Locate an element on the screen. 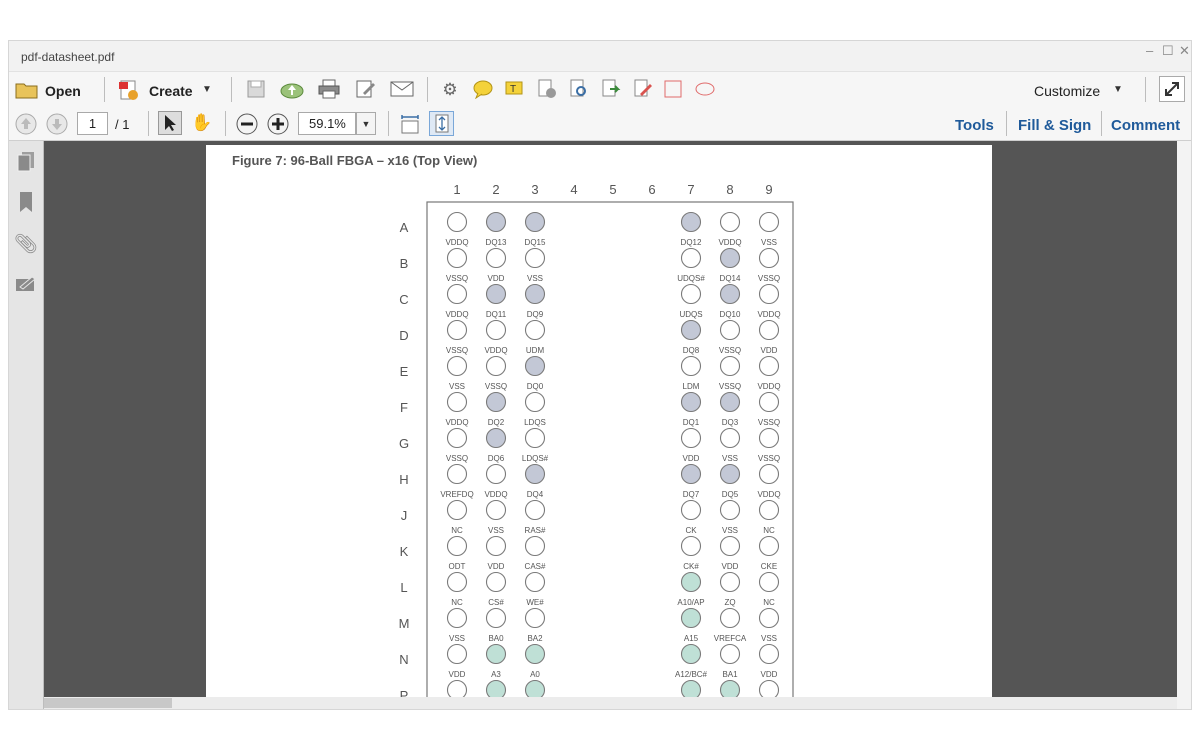  ball-signal-label: DQ13 is located at coordinates (496, 242).